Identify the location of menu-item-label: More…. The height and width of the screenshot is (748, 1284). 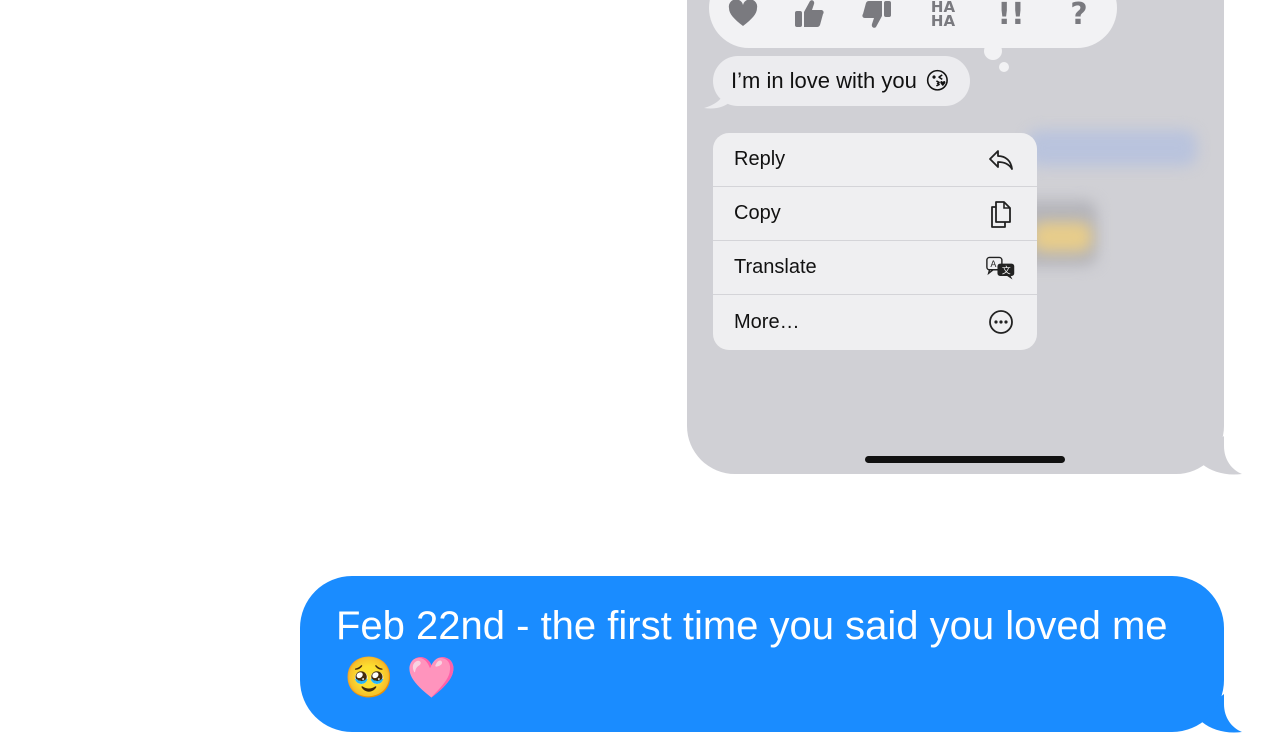
(767, 321).